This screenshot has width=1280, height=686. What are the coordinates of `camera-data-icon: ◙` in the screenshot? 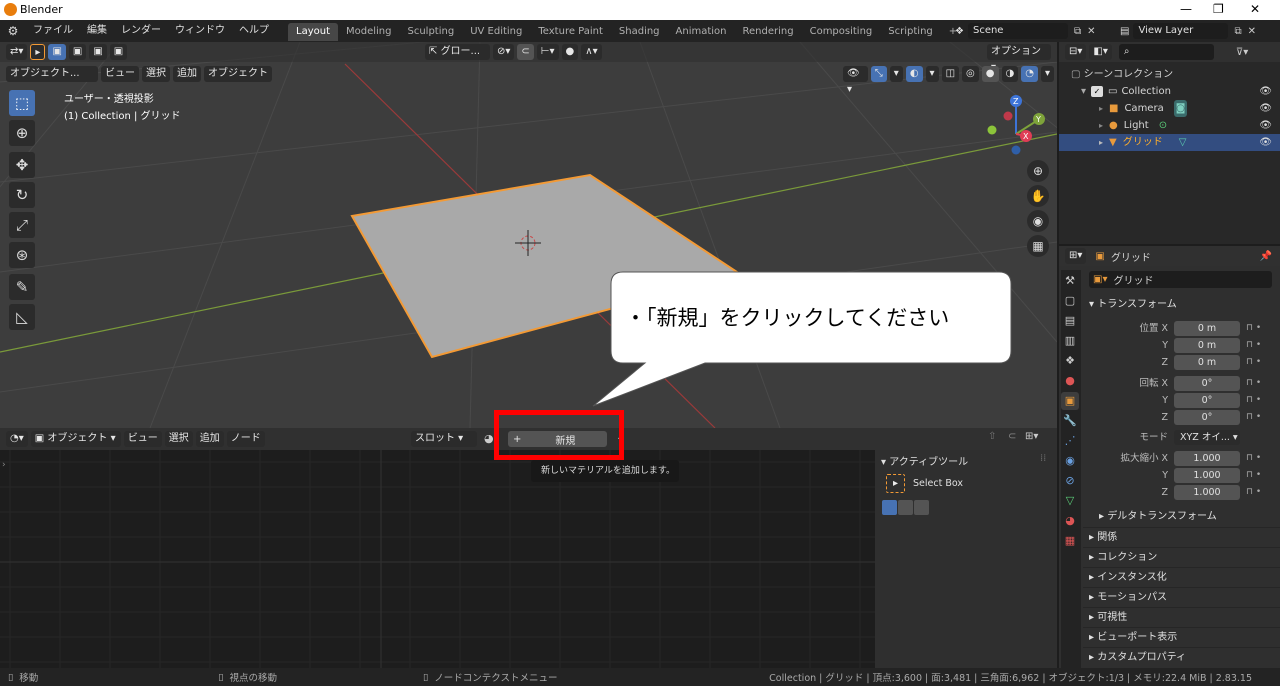 It's located at (1180, 108).